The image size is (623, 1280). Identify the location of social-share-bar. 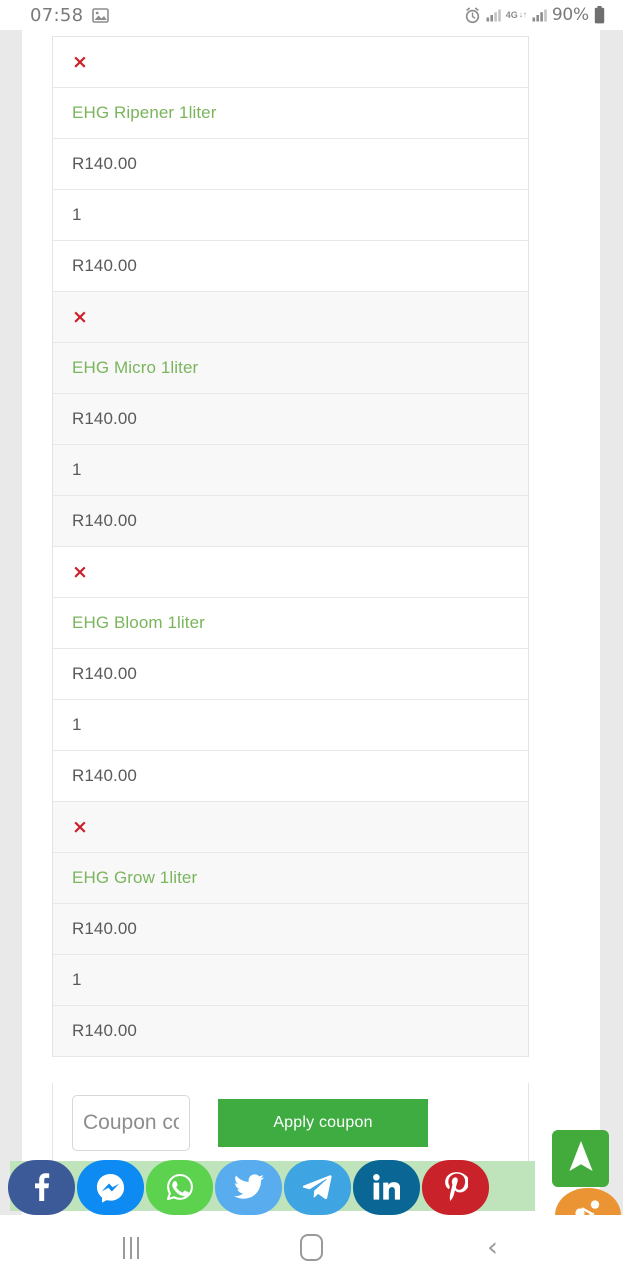
(311, 1186).